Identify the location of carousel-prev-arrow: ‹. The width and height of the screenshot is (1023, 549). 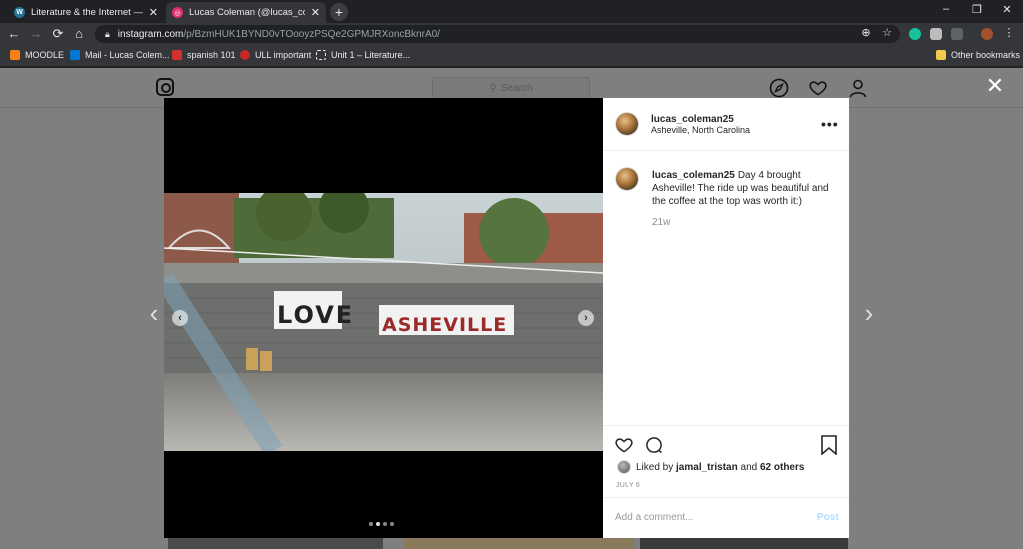
(180, 318).